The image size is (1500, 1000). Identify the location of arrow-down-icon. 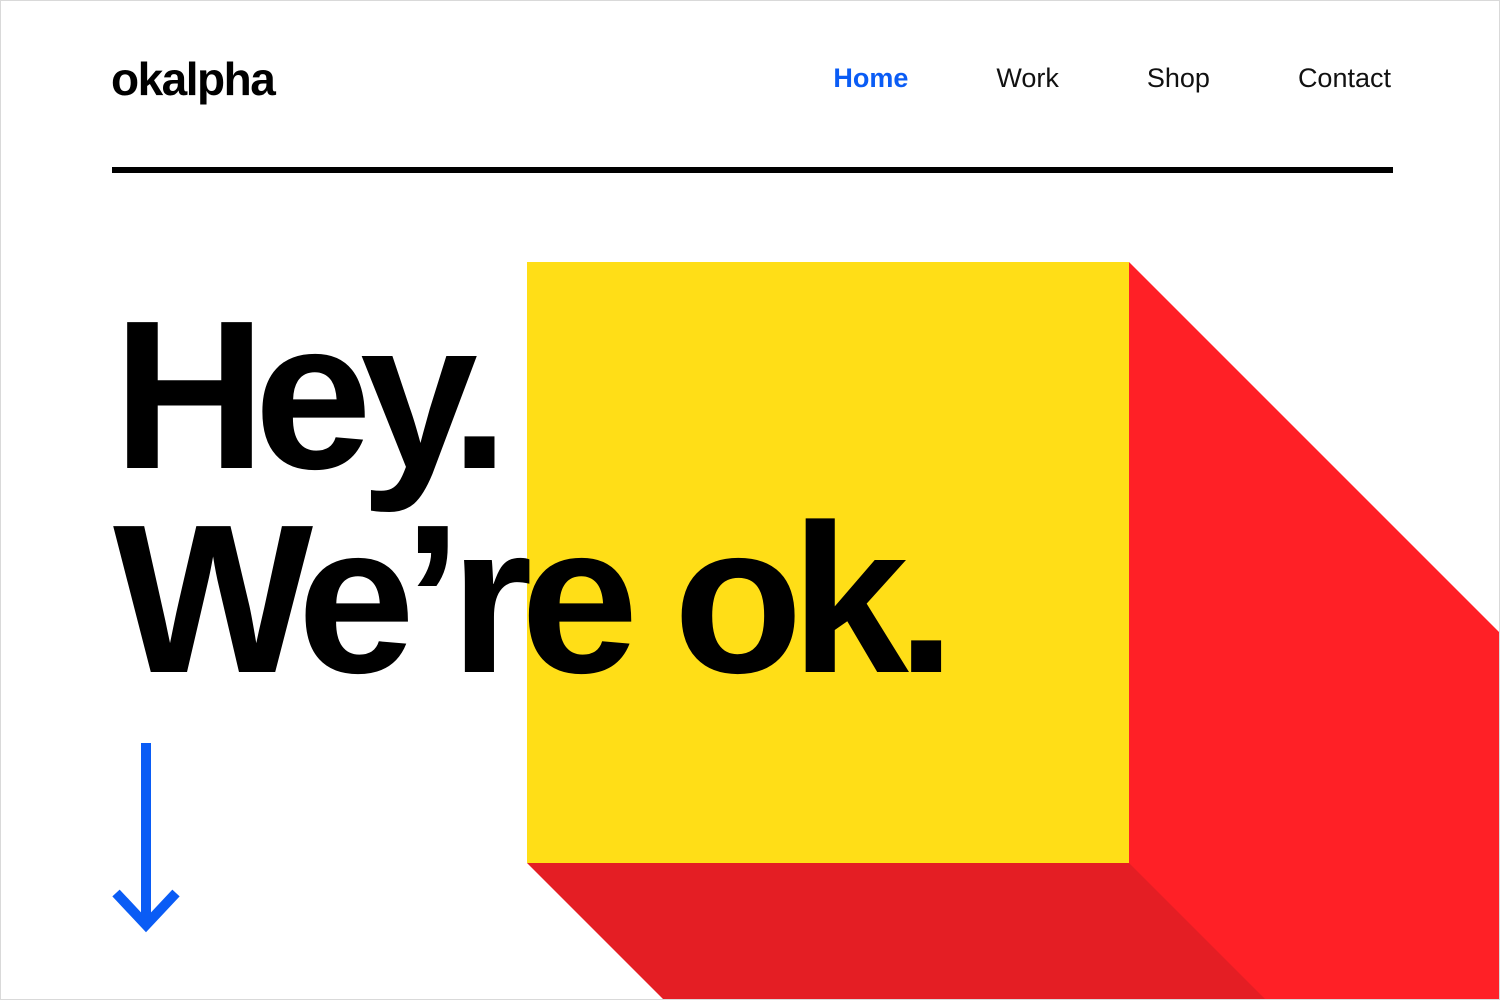
(146, 838).